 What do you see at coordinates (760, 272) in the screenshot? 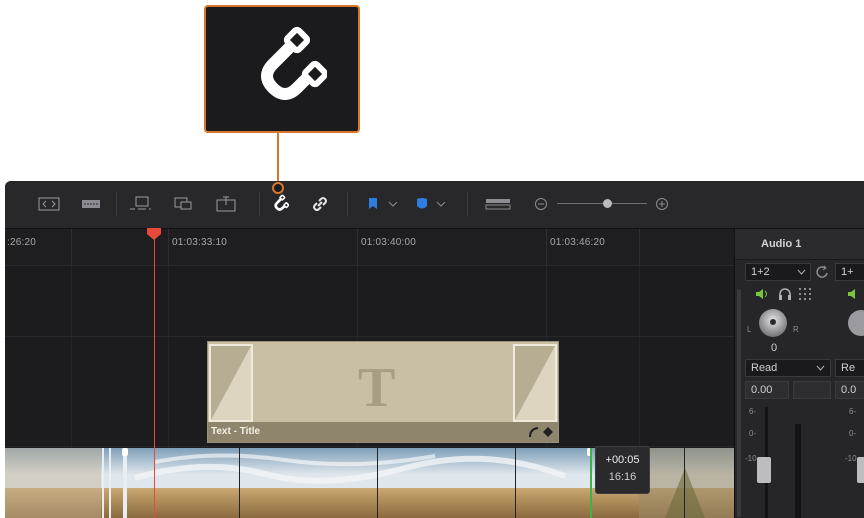
I see `input-select-value: 1+2` at bounding box center [760, 272].